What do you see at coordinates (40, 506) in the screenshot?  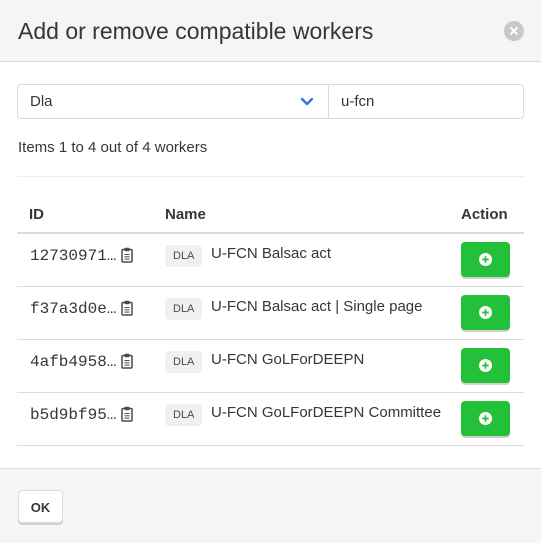 I see `ok-button: OK` at bounding box center [40, 506].